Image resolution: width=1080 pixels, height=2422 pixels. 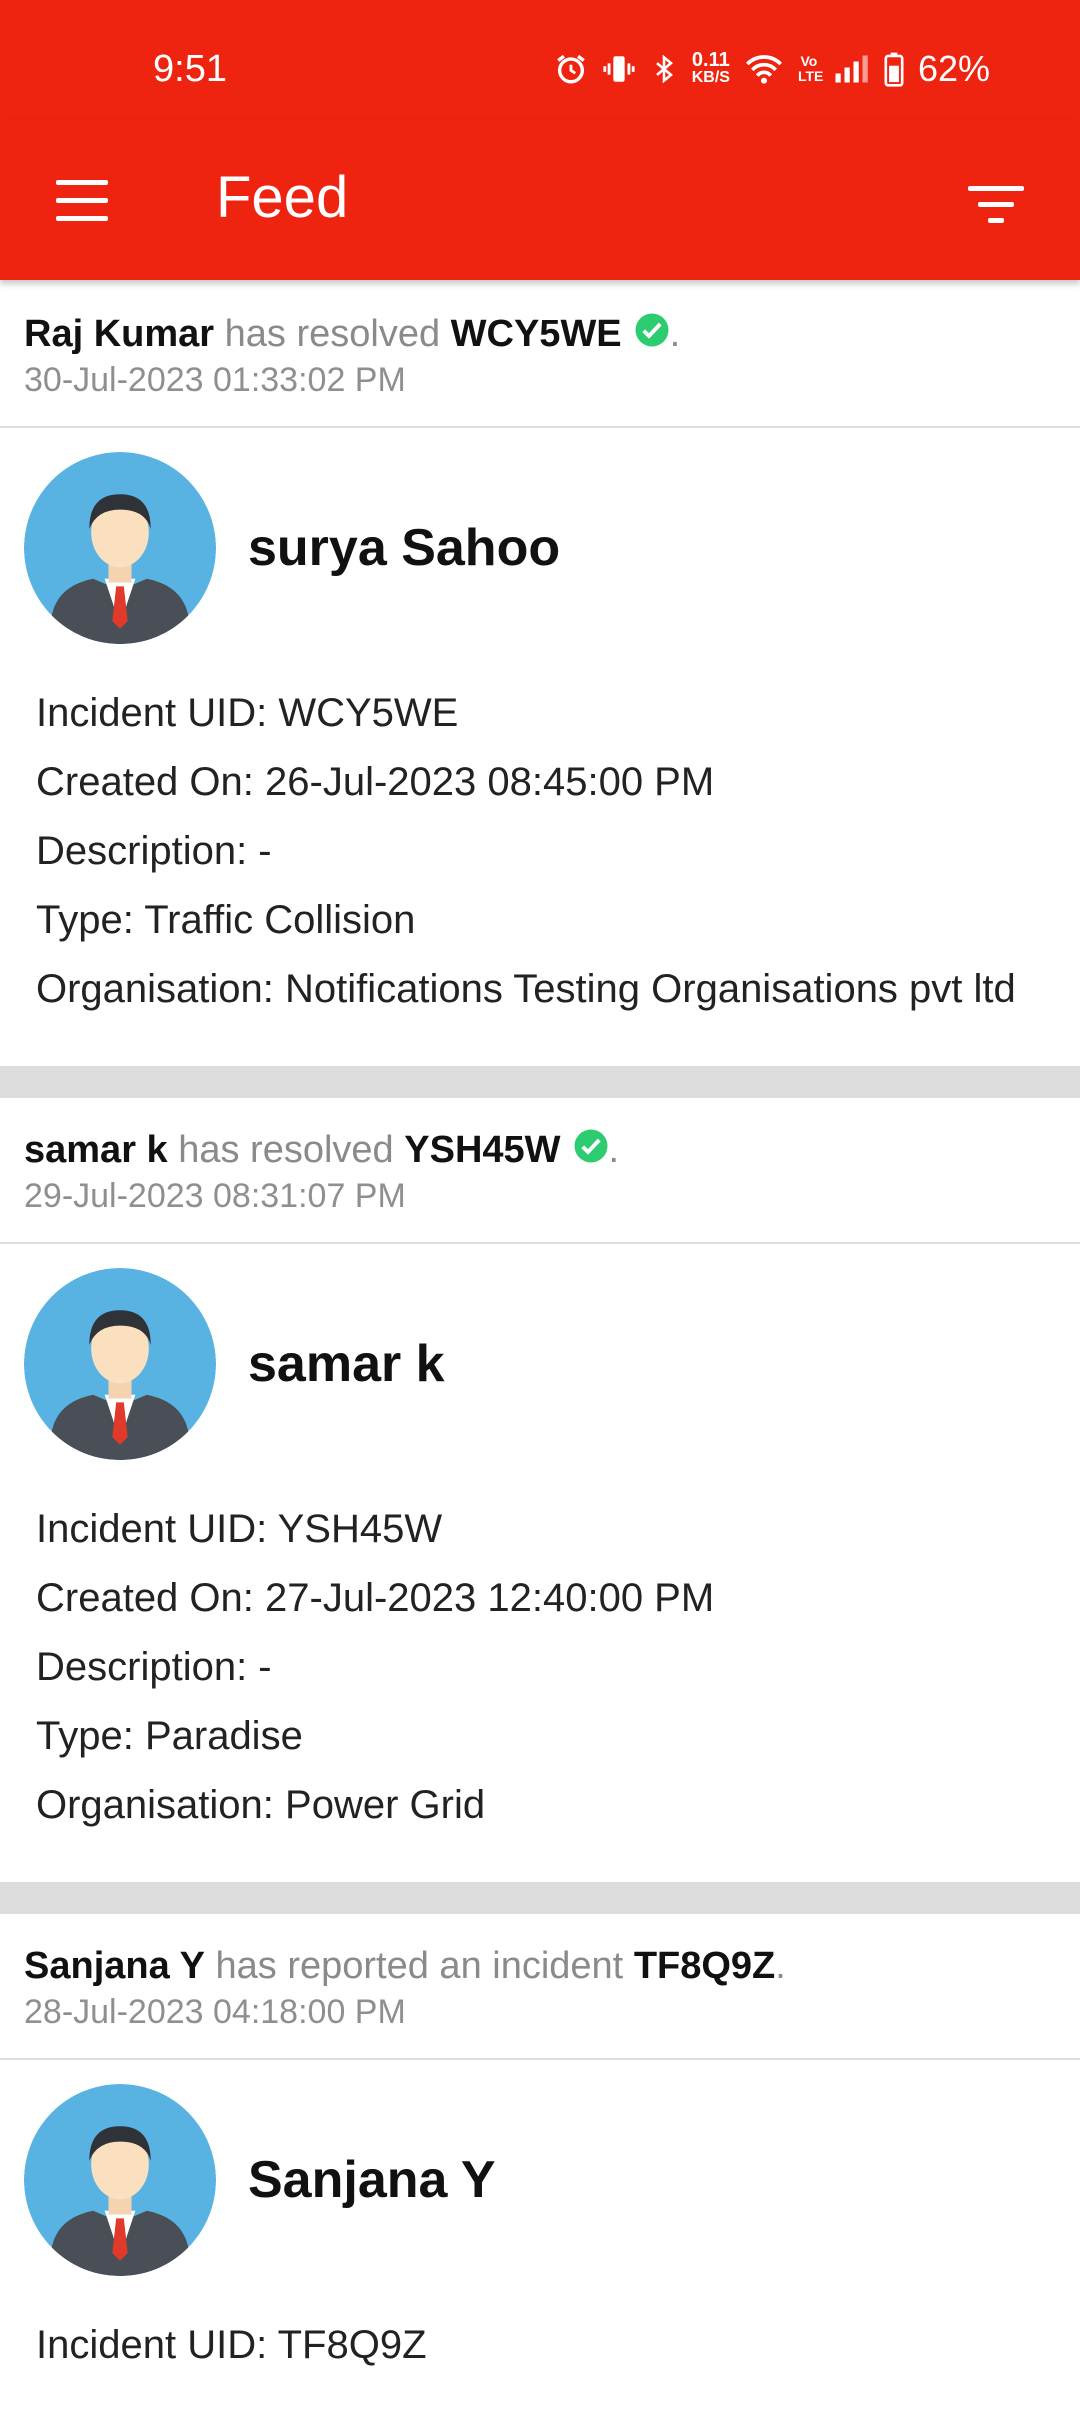 I want to click on incident-card: Sanjana Y Incident UID: TF8Q9Z, so click(x=540, y=2241).